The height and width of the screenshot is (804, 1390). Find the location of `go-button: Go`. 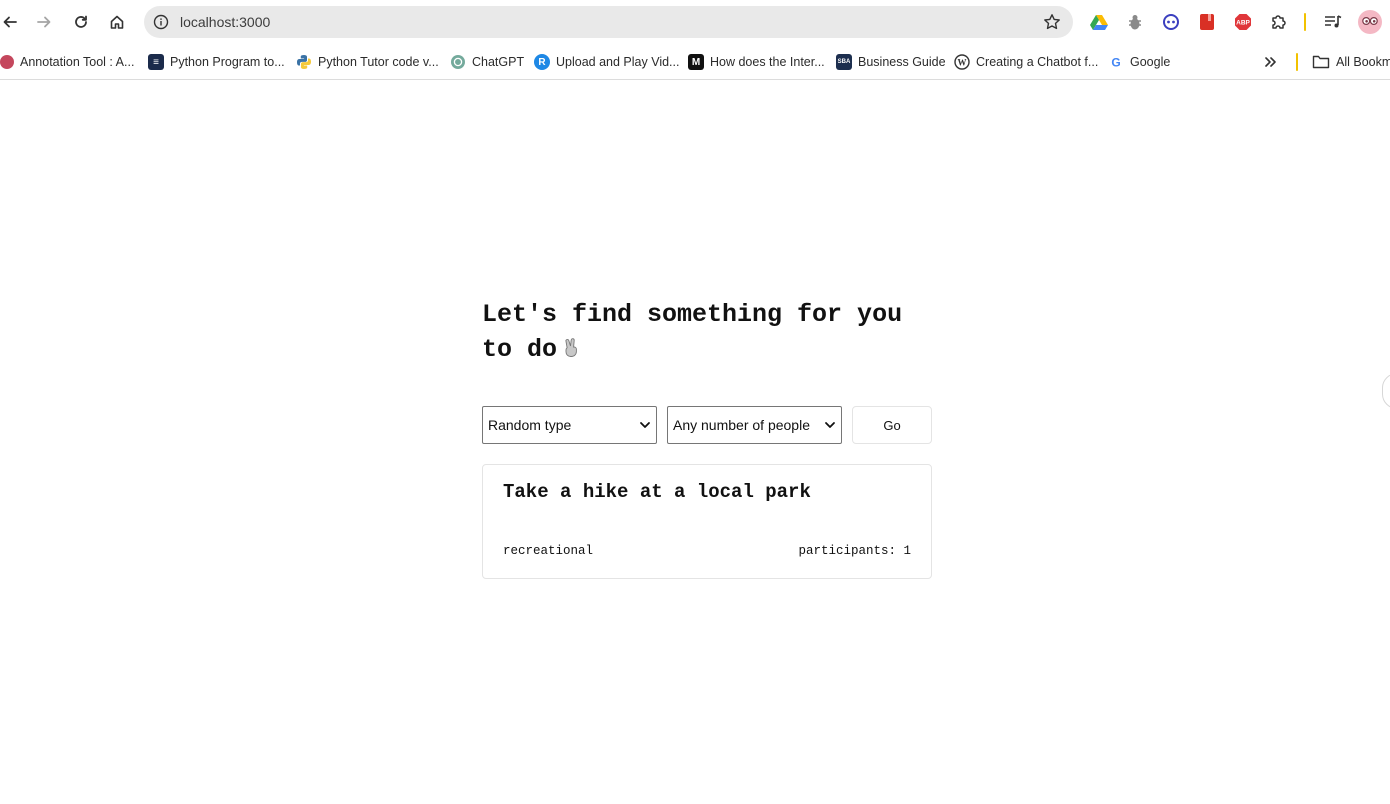

go-button: Go is located at coordinates (892, 425).